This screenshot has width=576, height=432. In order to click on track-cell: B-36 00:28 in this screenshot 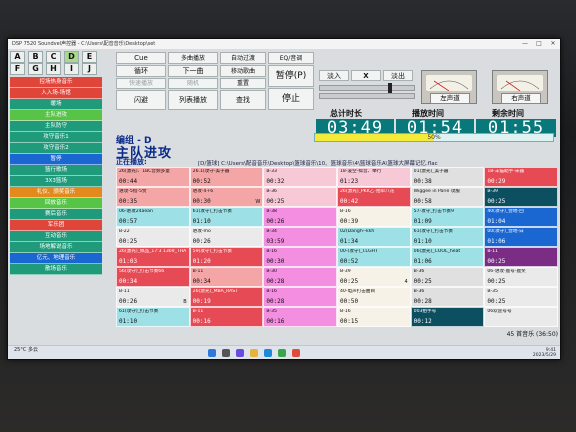, I will do `click(447, 297)`.